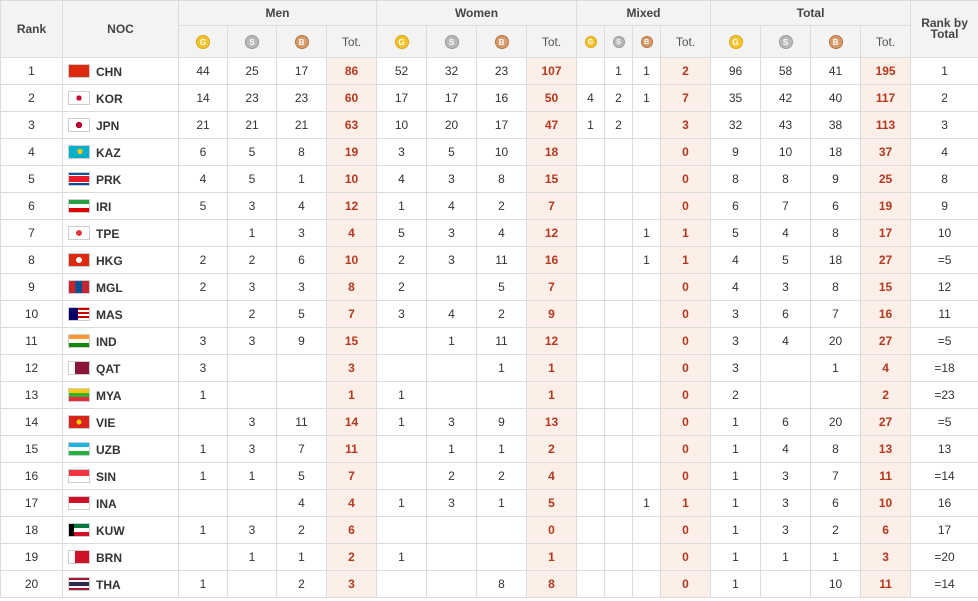 The height and width of the screenshot is (601, 978). Describe the element at coordinates (351, 41) in the screenshot. I see `men-total-column-header: Tot.` at that location.